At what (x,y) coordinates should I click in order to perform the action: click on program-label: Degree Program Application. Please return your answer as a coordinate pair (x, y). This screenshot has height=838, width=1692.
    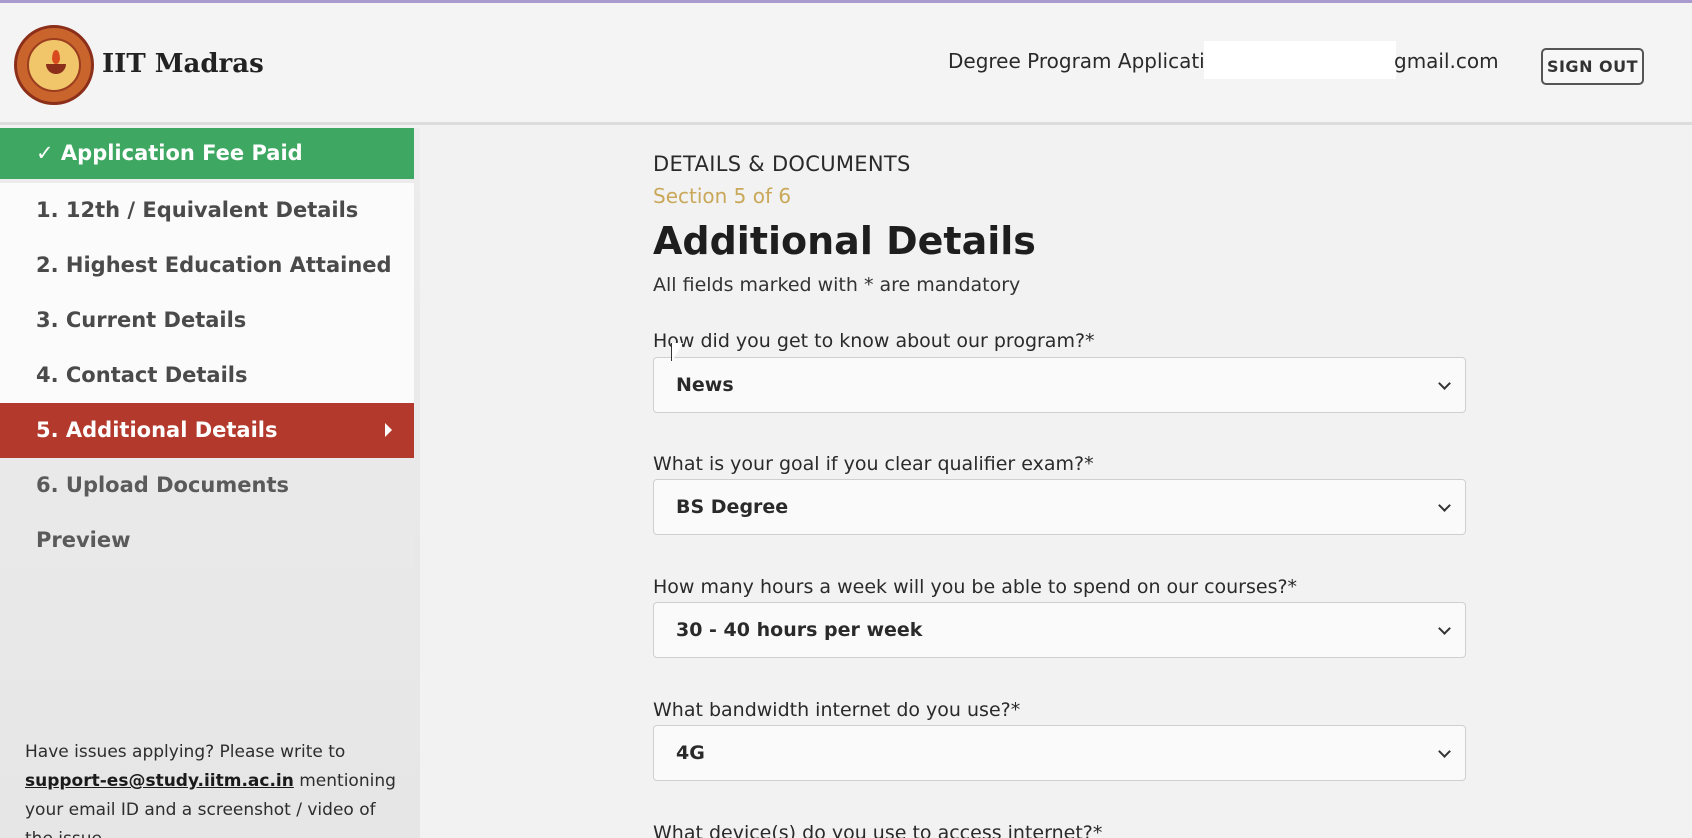
    Looking at the image, I should click on (1089, 61).